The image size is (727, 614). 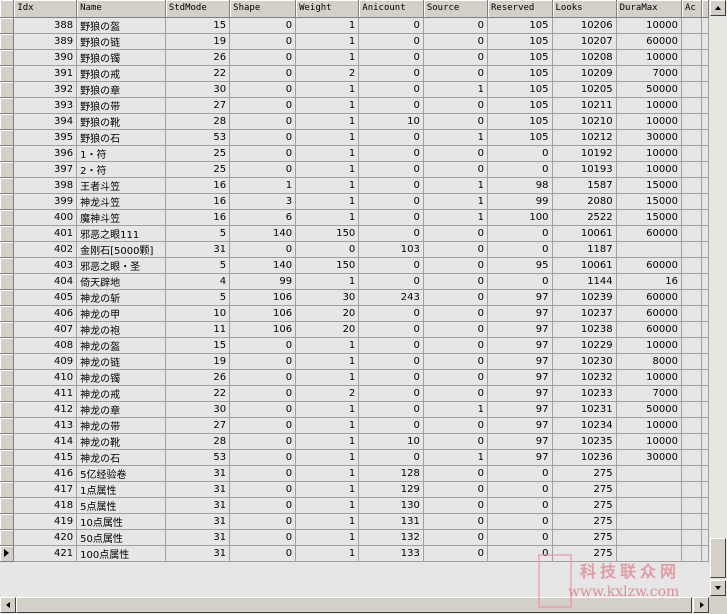 What do you see at coordinates (354, 105) in the screenshot?
I see `table-row: 393 野狼の带 27 0 1 0 0 105 10211 10000` at bounding box center [354, 105].